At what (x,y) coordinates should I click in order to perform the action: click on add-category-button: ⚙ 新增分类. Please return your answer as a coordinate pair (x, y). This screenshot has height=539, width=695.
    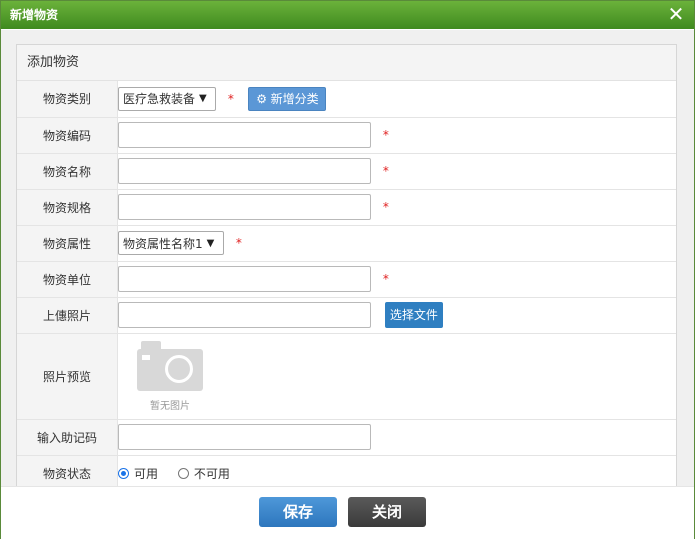
    Looking at the image, I should click on (286, 98).